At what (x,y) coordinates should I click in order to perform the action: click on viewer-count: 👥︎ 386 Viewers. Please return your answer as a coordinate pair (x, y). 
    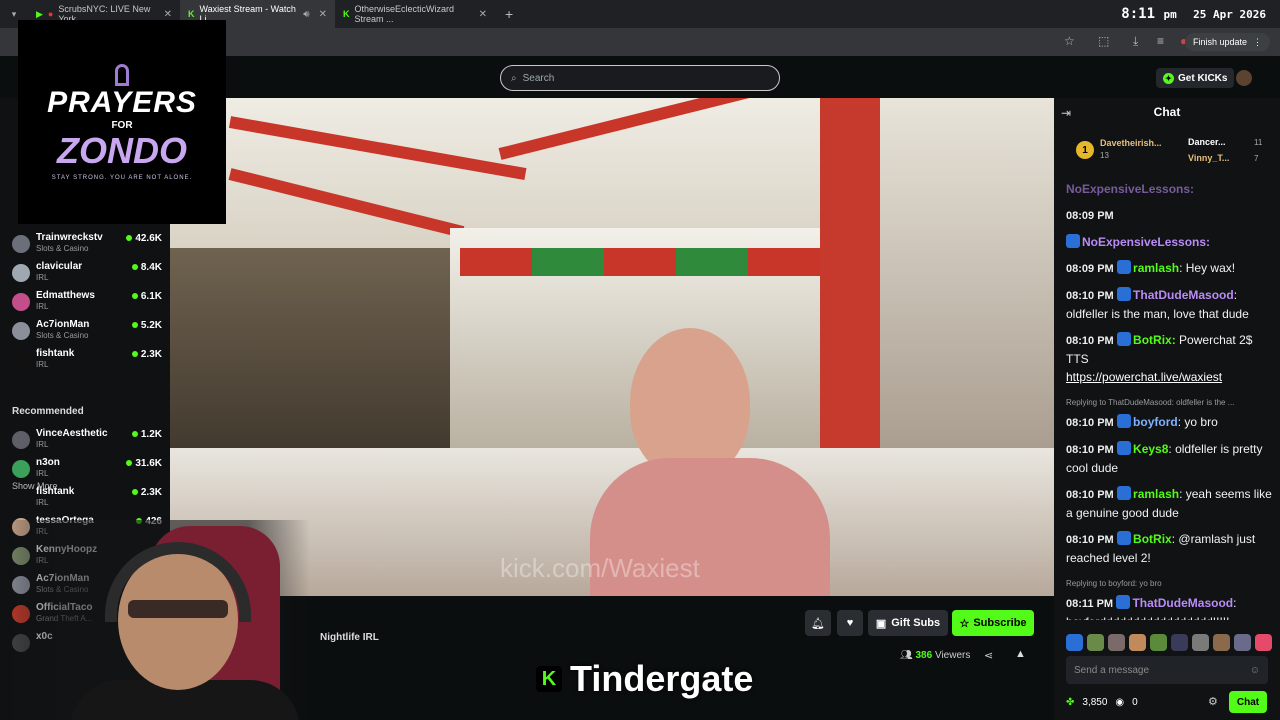
    Looking at the image, I should click on (935, 655).